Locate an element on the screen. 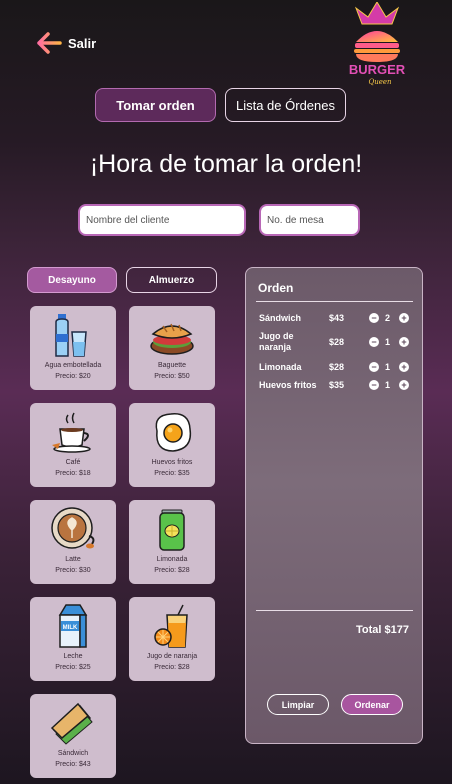 The width and height of the screenshot is (452, 784). product-card-fried-eggs: Huevos fritos Precio: $35 is located at coordinates (172, 445).